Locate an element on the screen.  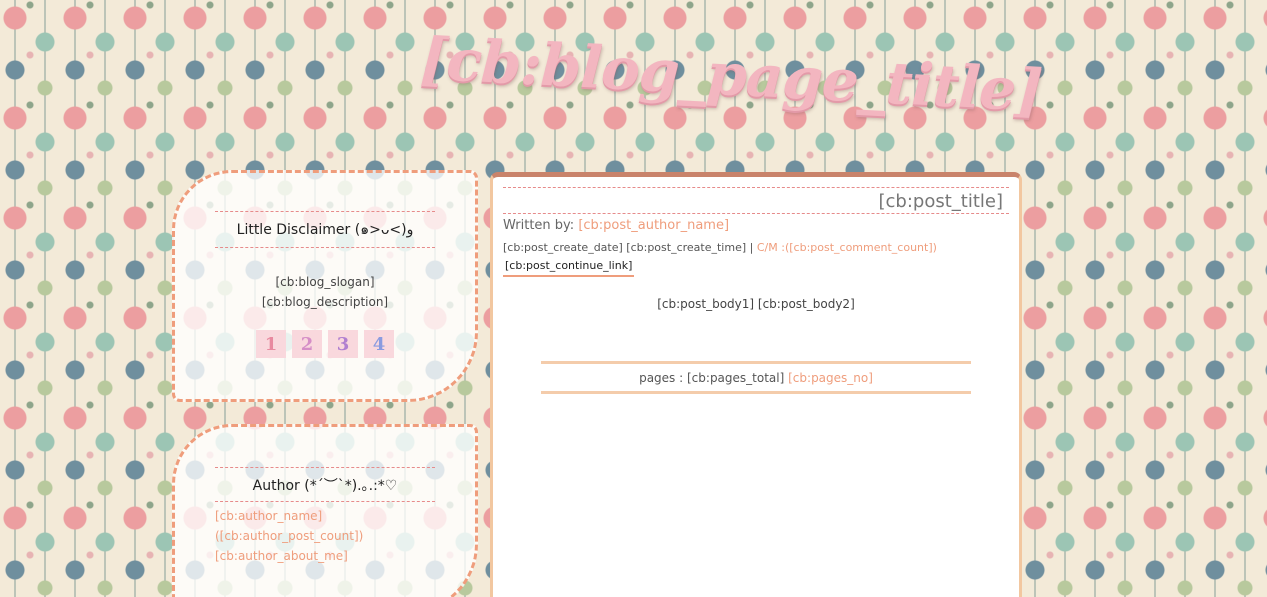
author-heading: Author (*ˊ︶ˋ*).｡.:*♡ is located at coordinates (325, 484).